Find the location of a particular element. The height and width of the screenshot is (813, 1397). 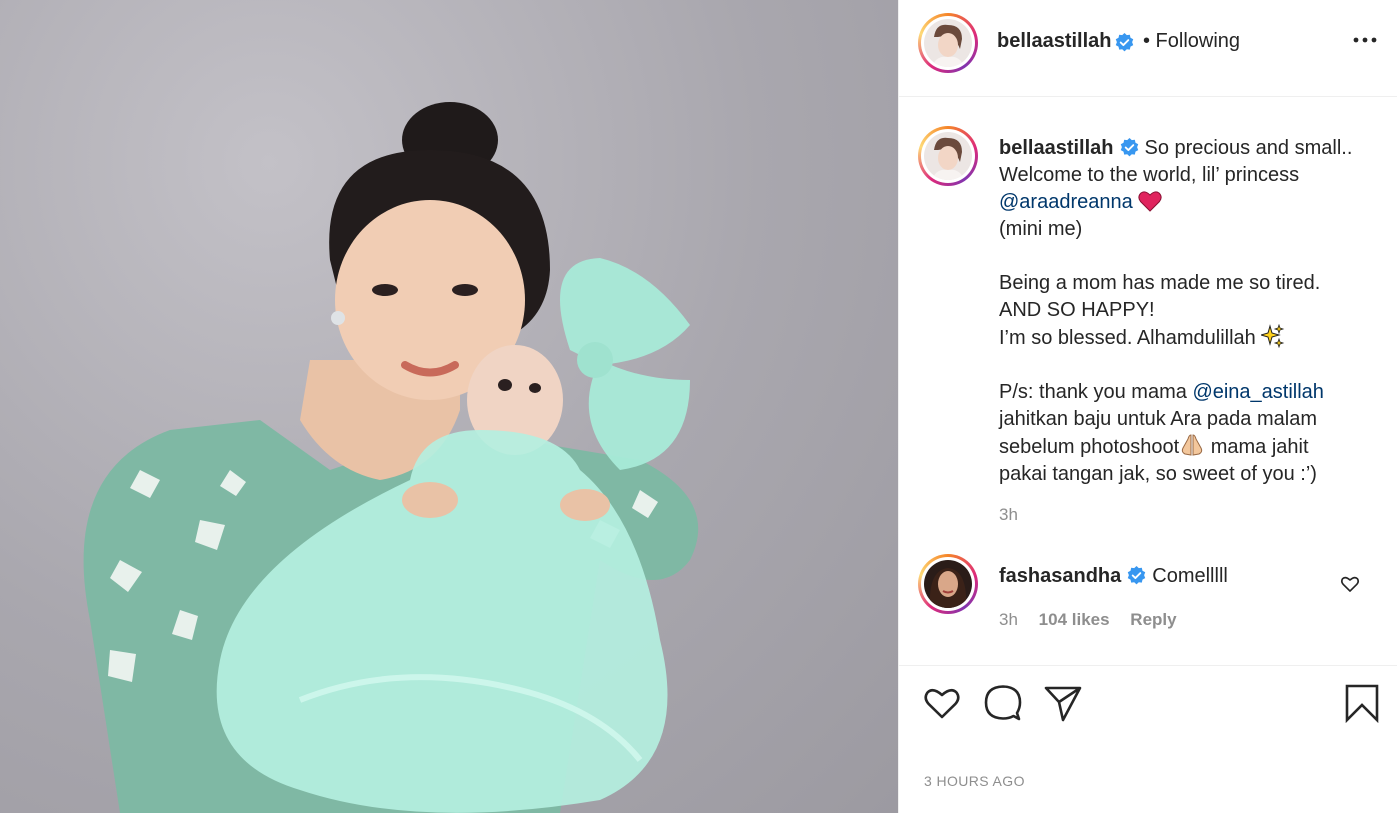

share-icon is located at coordinates (1063, 703).